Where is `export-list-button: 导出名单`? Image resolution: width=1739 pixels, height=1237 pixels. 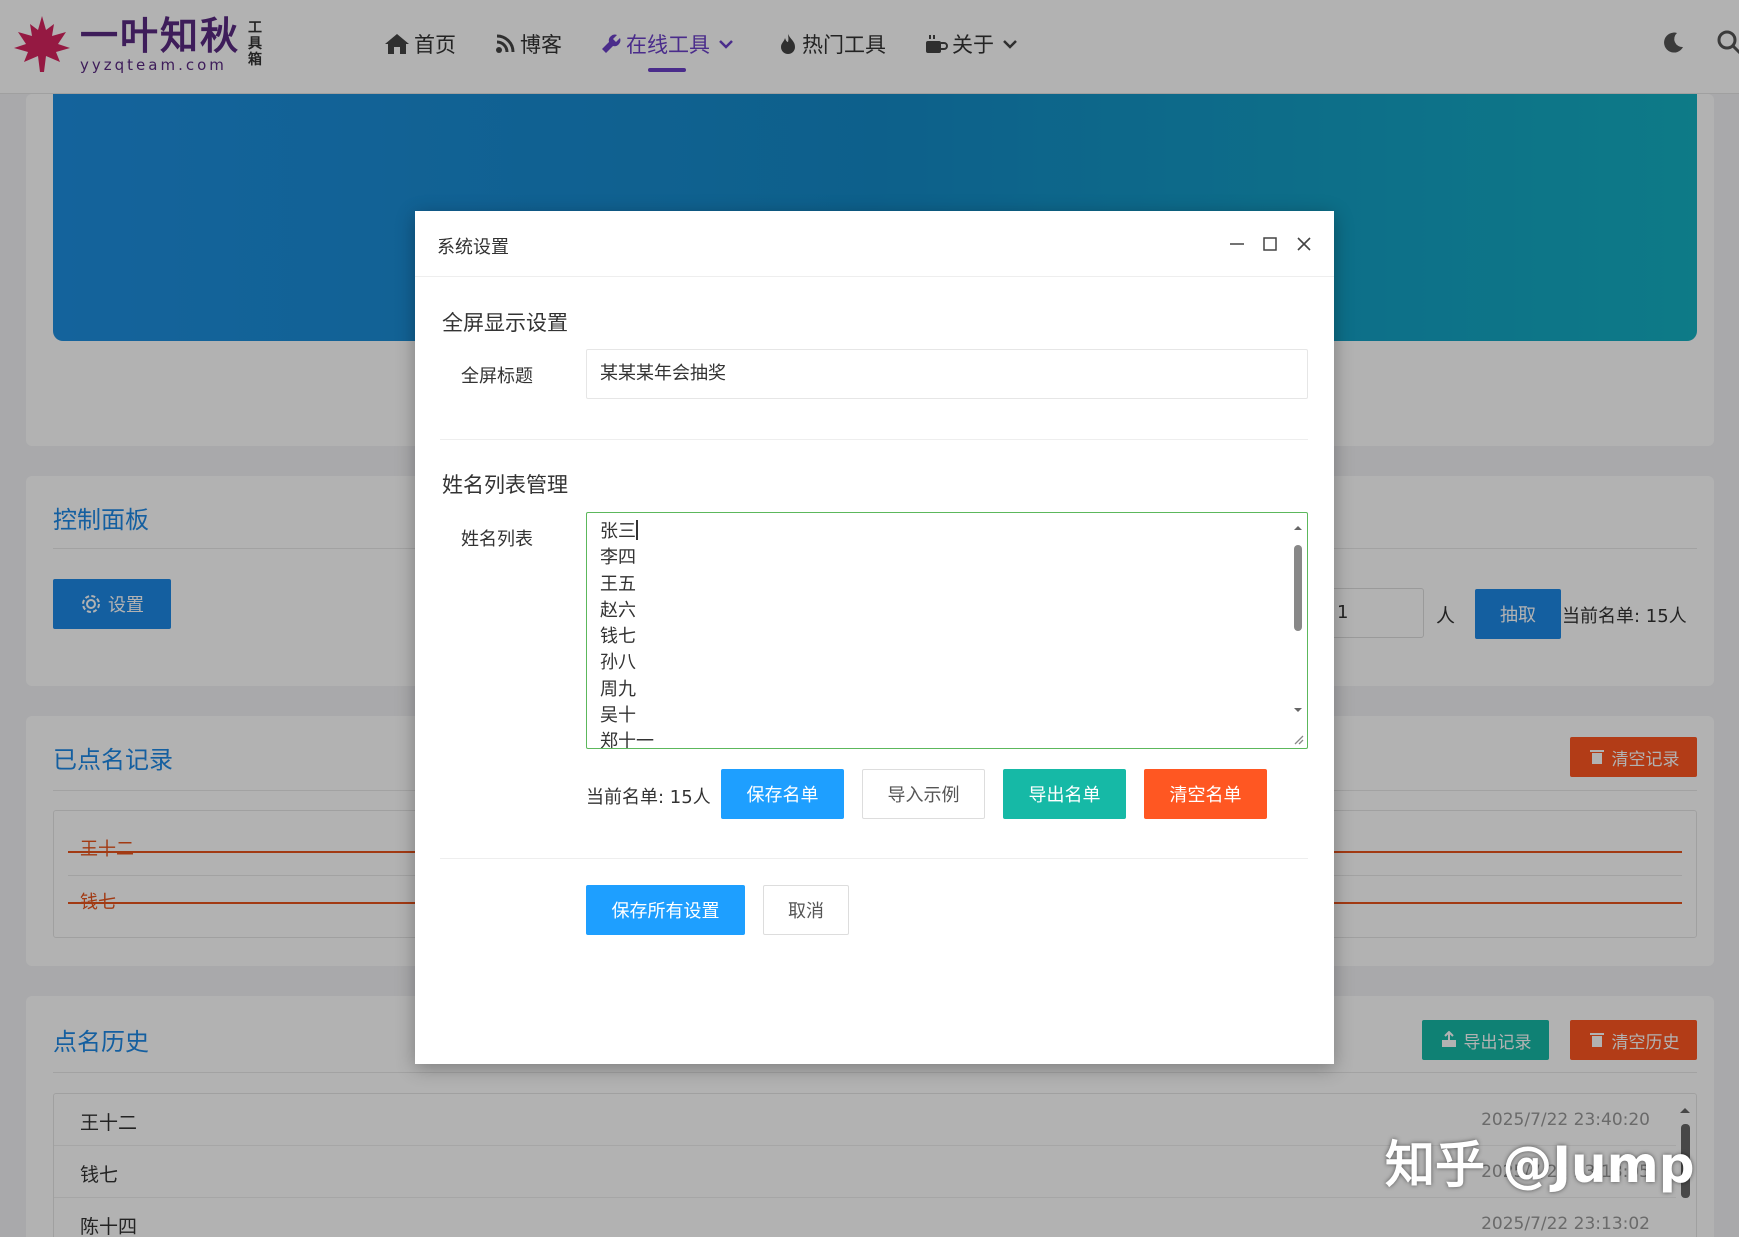 export-list-button: 导出名单 is located at coordinates (1064, 794).